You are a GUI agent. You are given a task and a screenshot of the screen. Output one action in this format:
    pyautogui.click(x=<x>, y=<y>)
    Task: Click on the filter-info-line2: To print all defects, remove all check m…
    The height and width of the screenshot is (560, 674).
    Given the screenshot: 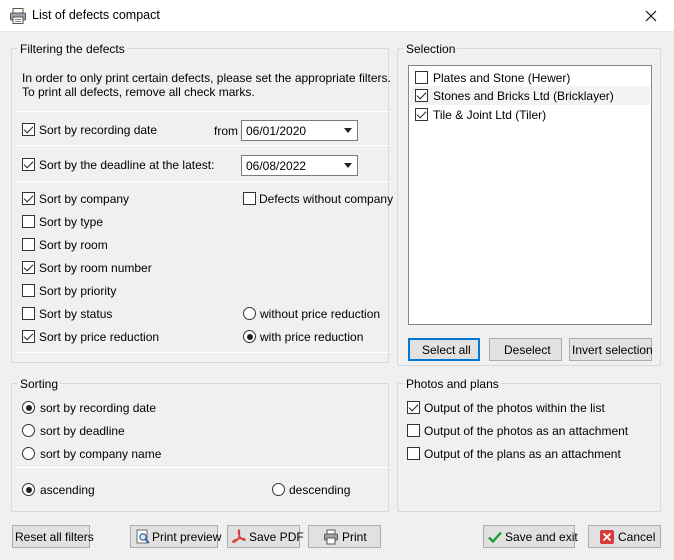 What is the action you would take?
    pyautogui.click(x=138, y=92)
    